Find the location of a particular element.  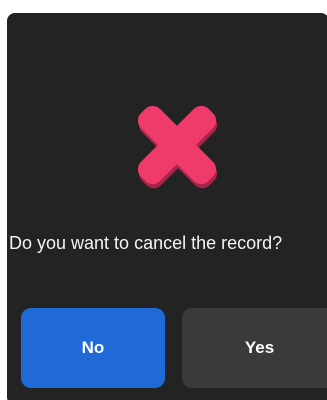

dialog-question: Do you want to cancel the record? is located at coordinates (146, 243).